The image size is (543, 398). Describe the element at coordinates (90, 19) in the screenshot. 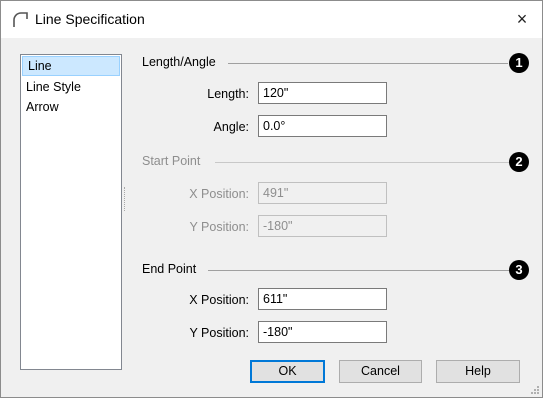

I see `dialog-title: Line Specification` at that location.